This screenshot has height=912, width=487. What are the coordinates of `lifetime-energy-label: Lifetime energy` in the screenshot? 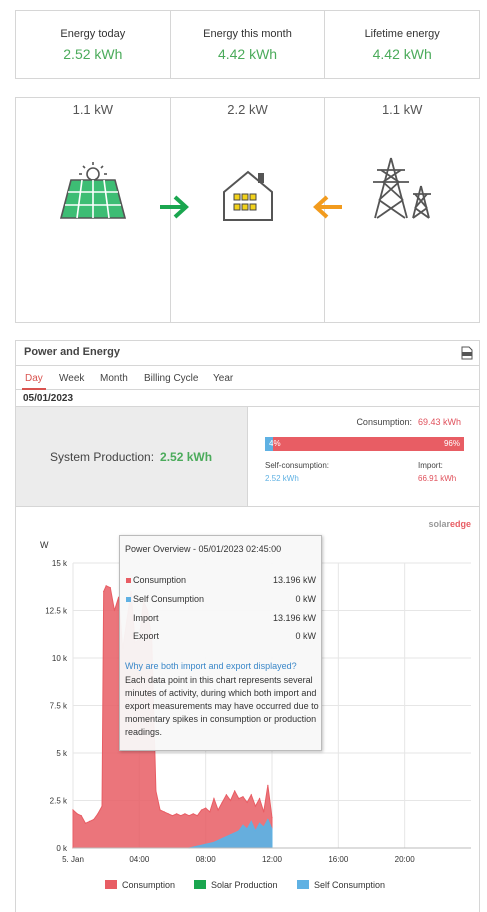 It's located at (402, 34).